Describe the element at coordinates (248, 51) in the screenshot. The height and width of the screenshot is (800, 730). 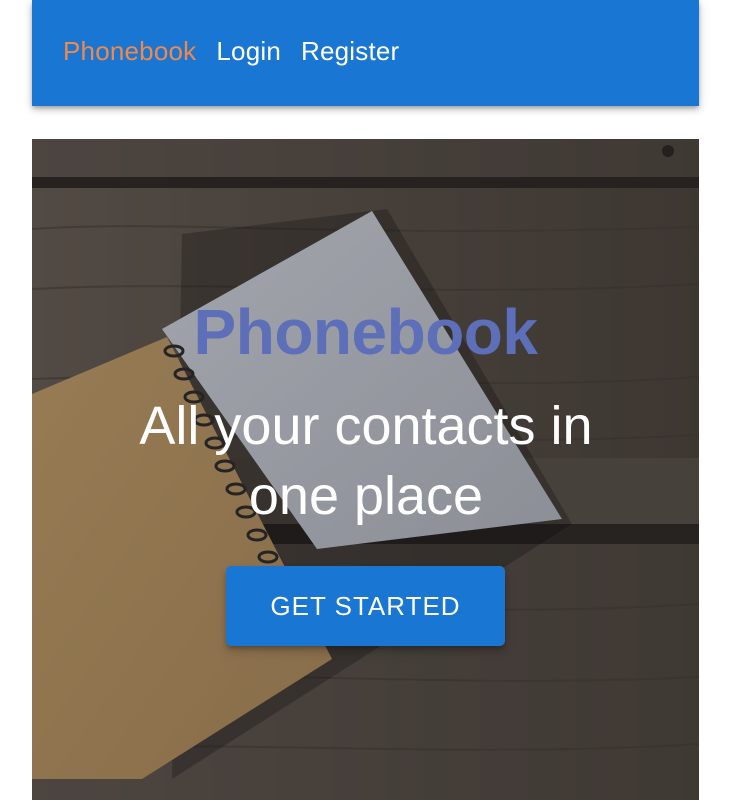
I see `nav-link-login: Login` at that location.